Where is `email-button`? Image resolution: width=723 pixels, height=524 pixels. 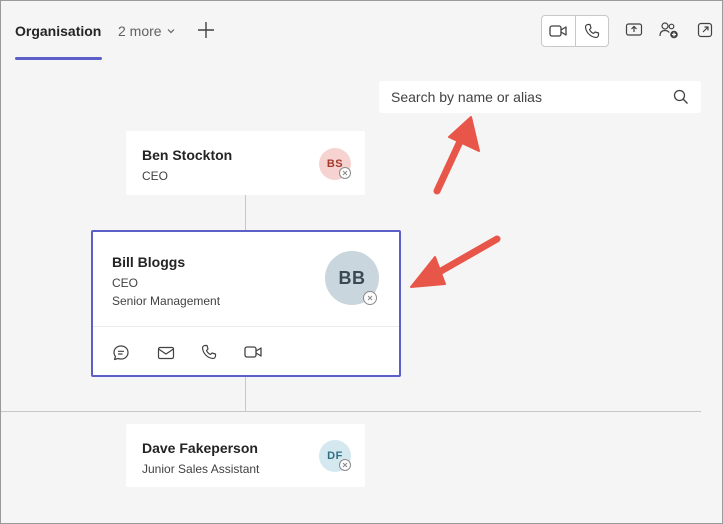 email-button is located at coordinates (166, 353).